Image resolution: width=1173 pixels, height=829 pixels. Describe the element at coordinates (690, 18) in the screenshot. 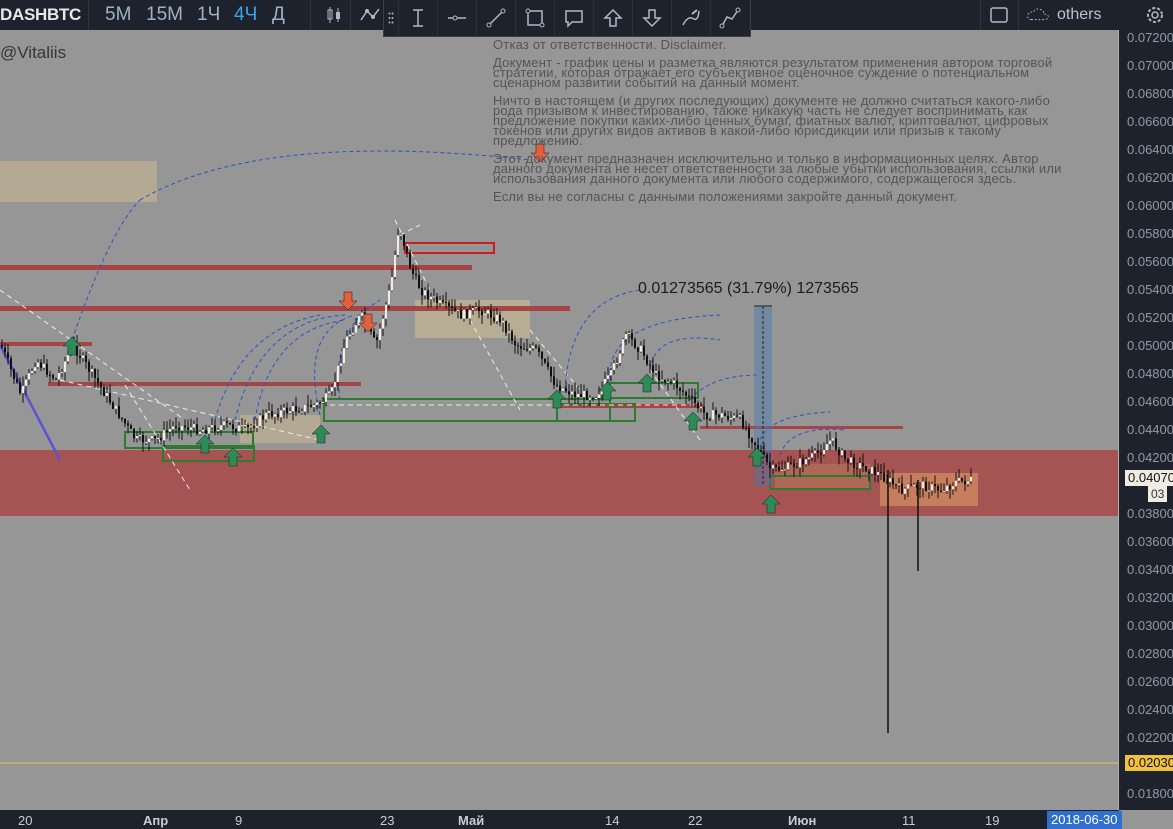

I see `pen-icon` at that location.